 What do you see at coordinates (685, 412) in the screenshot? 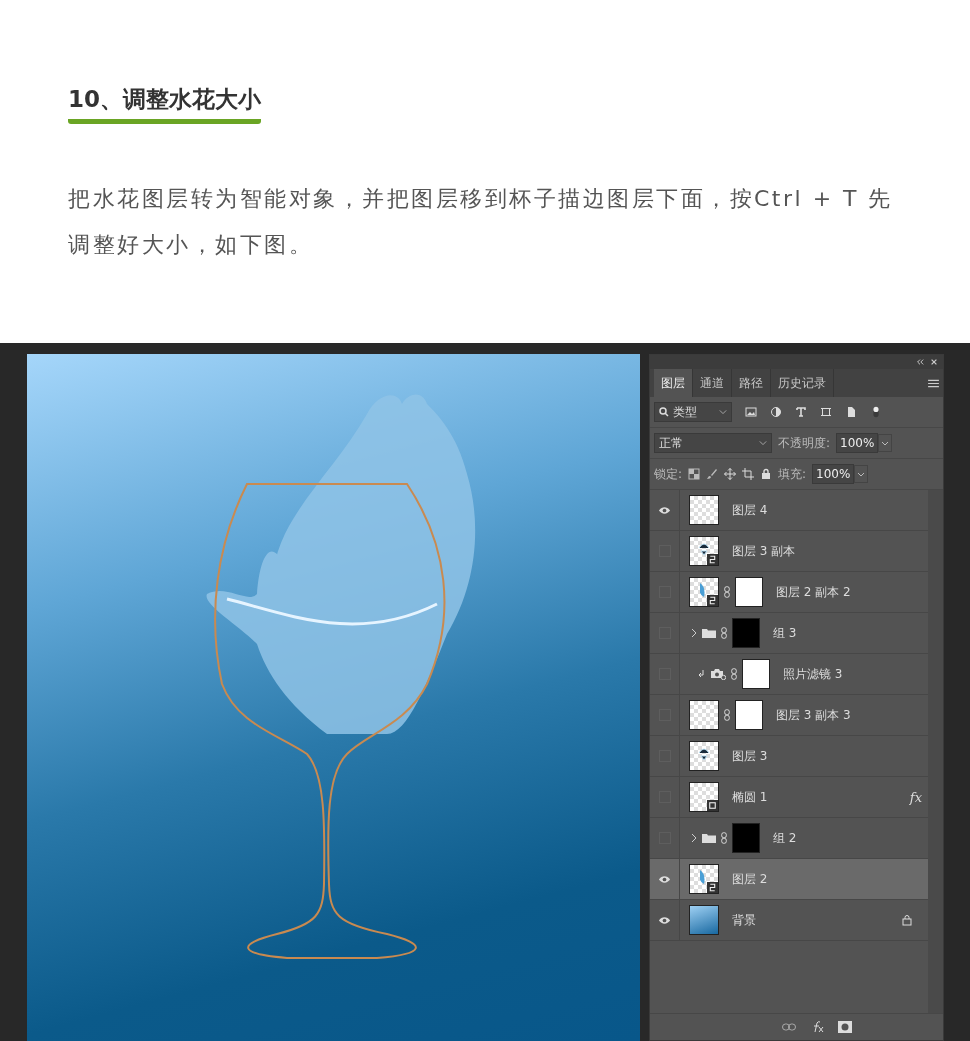
I see `filter-value: 类型` at bounding box center [685, 412].